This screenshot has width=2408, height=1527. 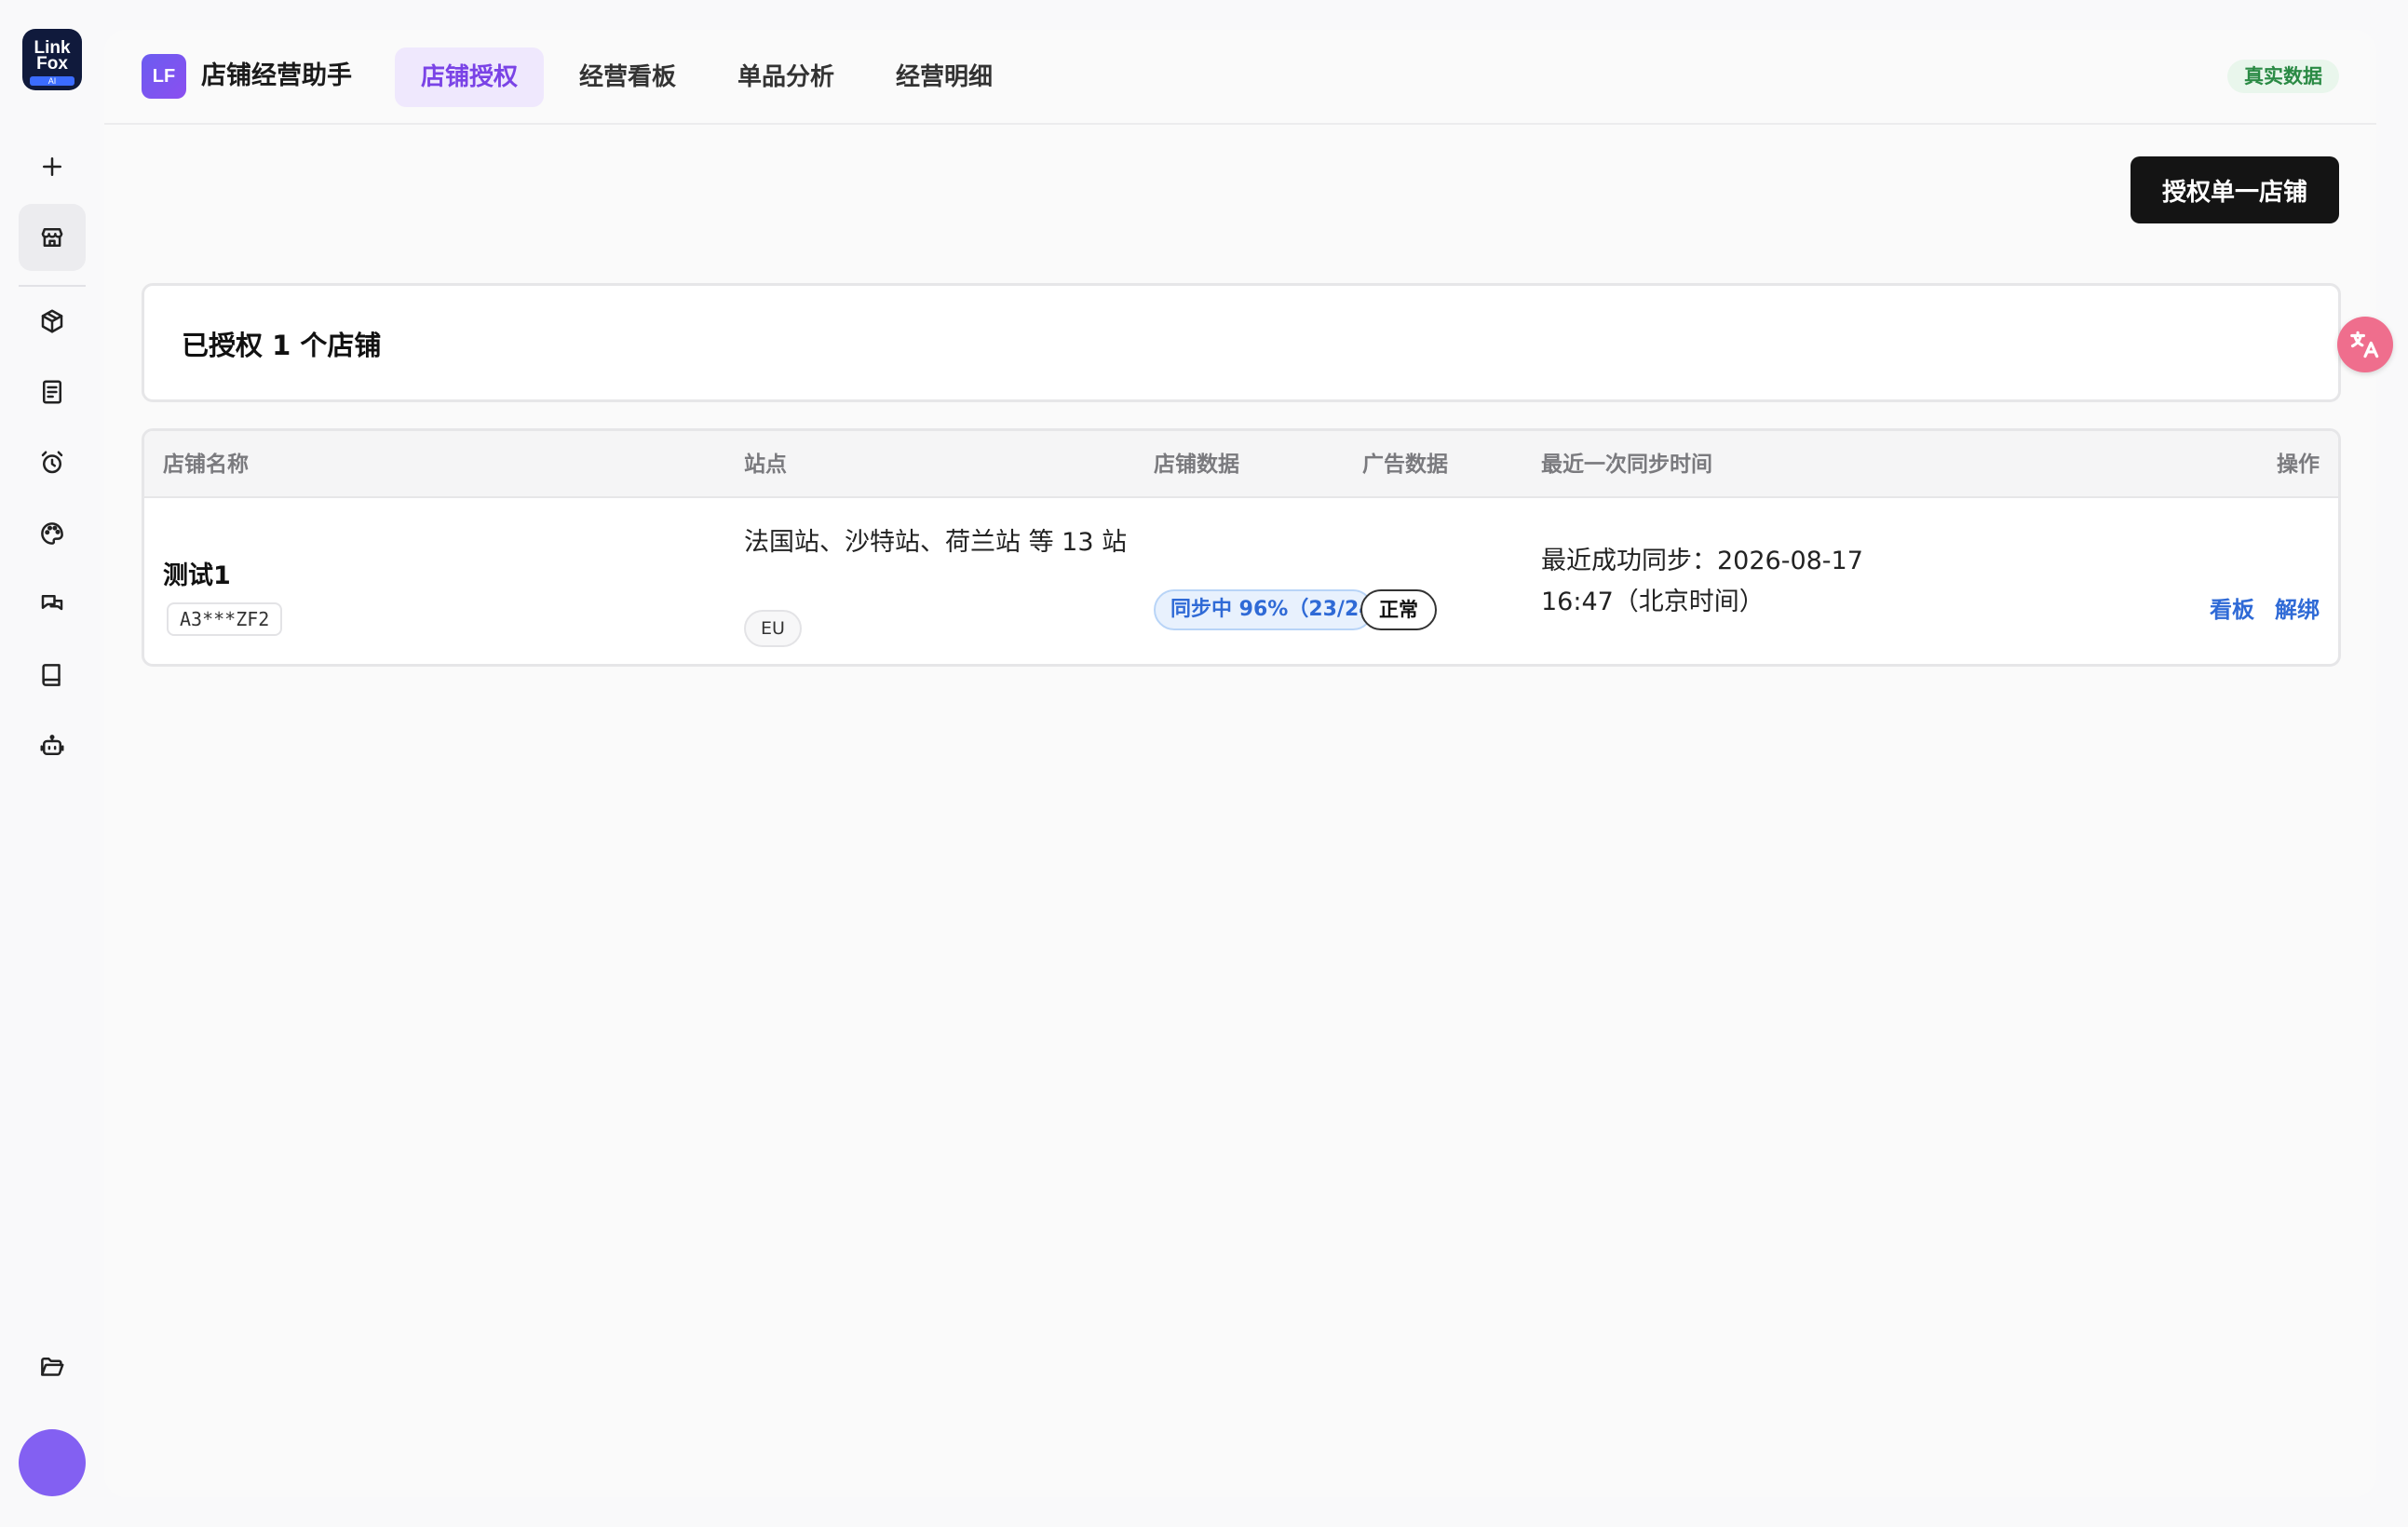 I want to click on unbind-link: 解绑, so click(x=2297, y=610).